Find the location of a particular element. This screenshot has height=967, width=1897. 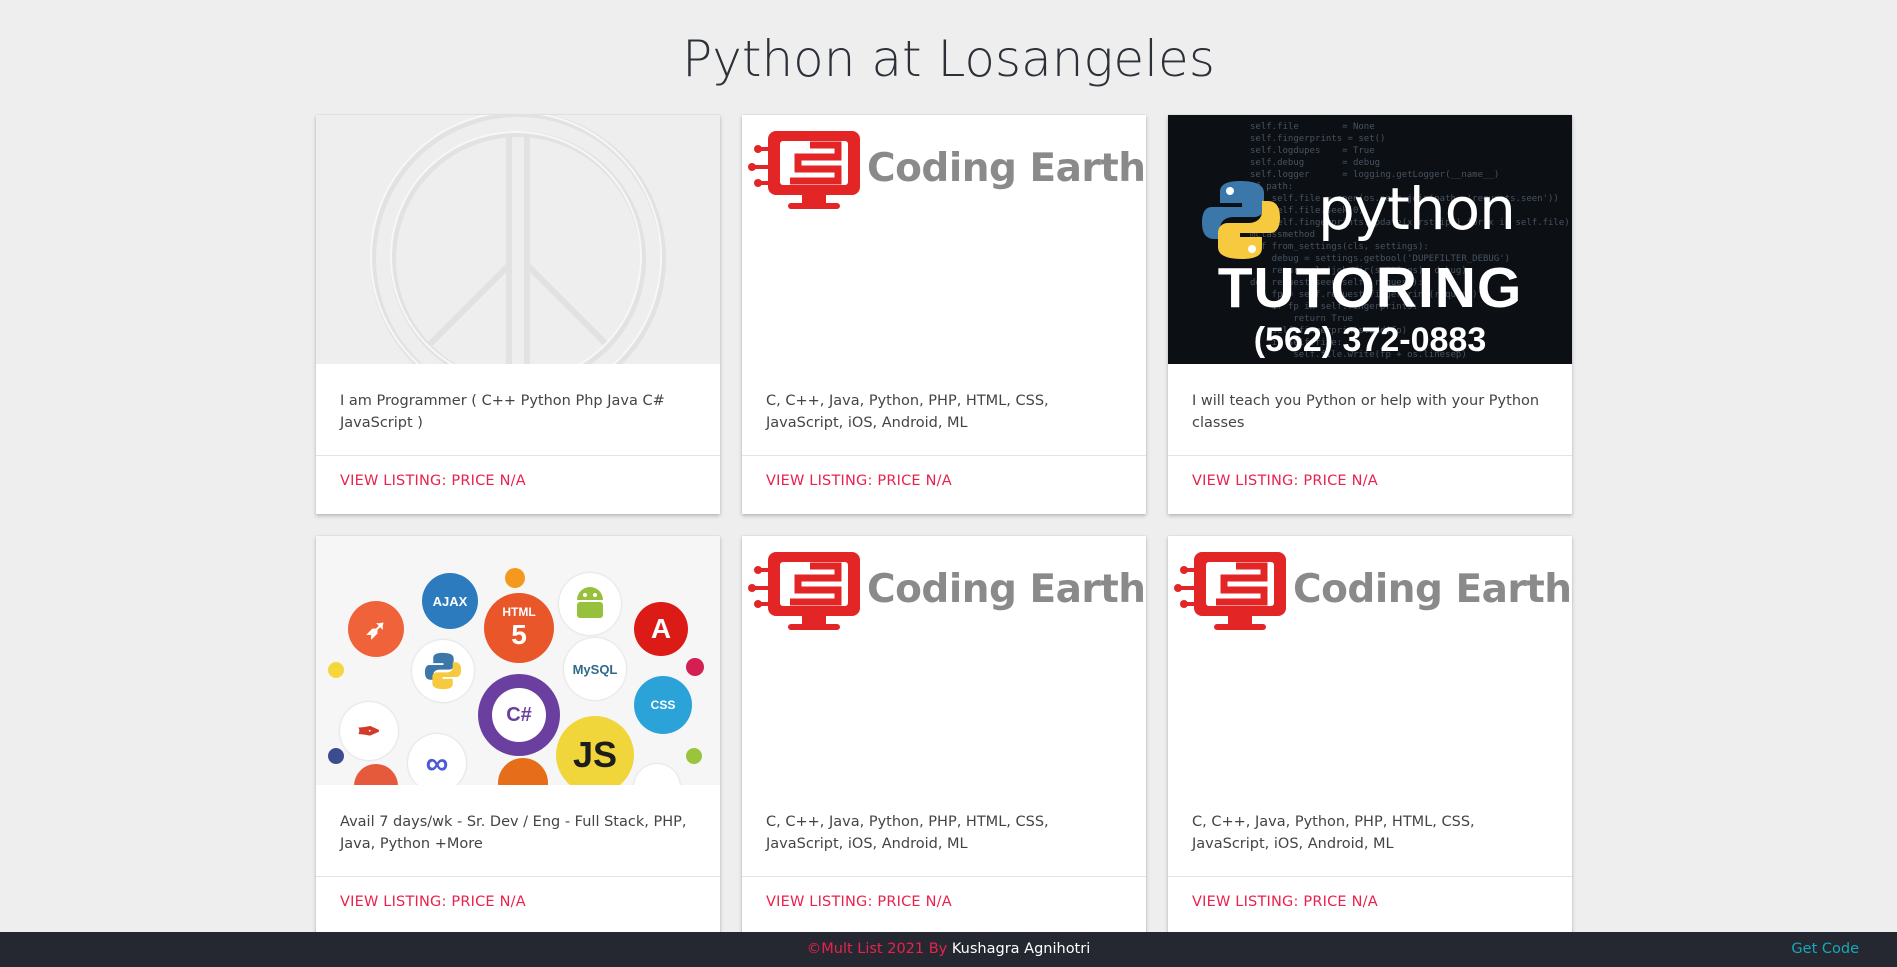

python-logo-icon is located at coordinates (1241, 220).